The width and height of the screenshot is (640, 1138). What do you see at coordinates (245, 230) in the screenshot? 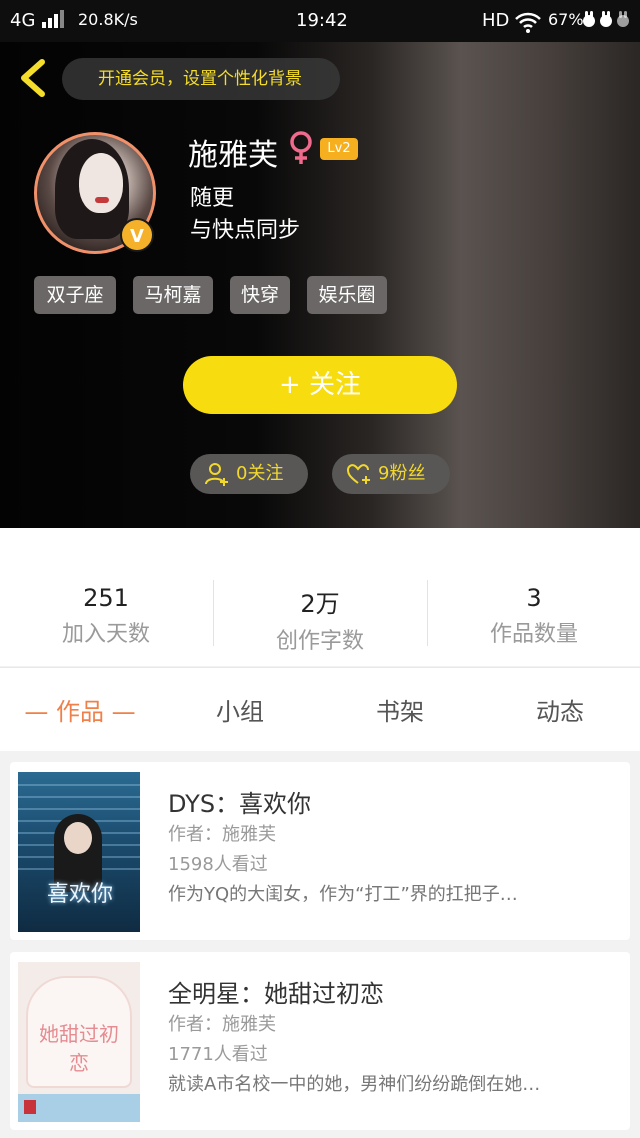
I see `bio-line-2: 与快点同步` at bounding box center [245, 230].